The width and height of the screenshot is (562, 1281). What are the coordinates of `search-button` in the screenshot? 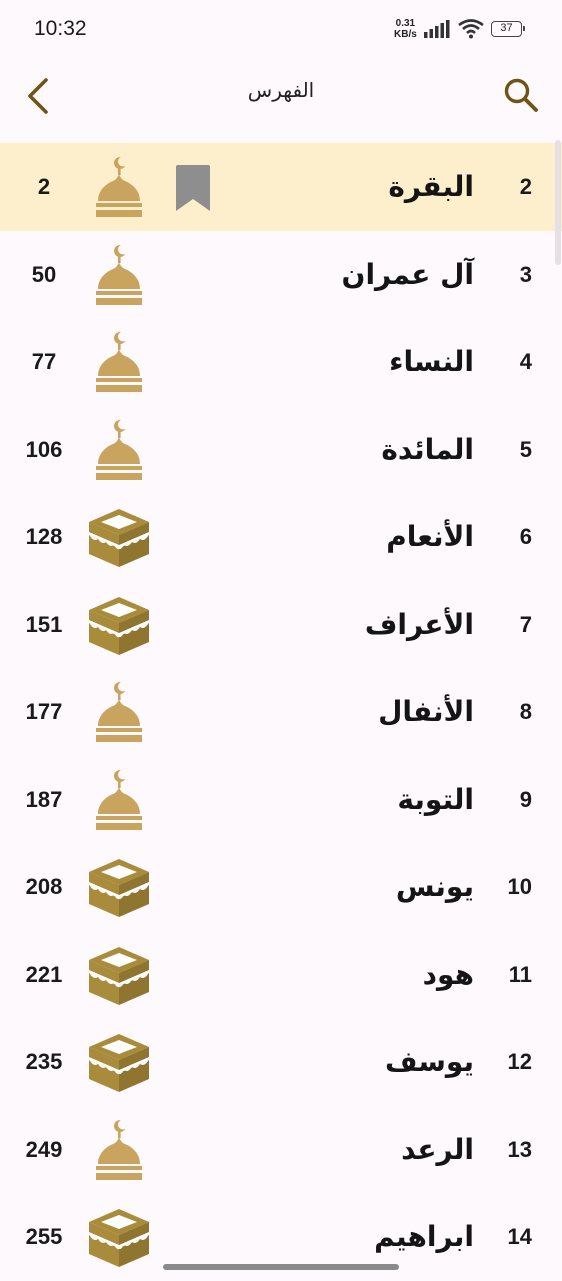 It's located at (522, 94).